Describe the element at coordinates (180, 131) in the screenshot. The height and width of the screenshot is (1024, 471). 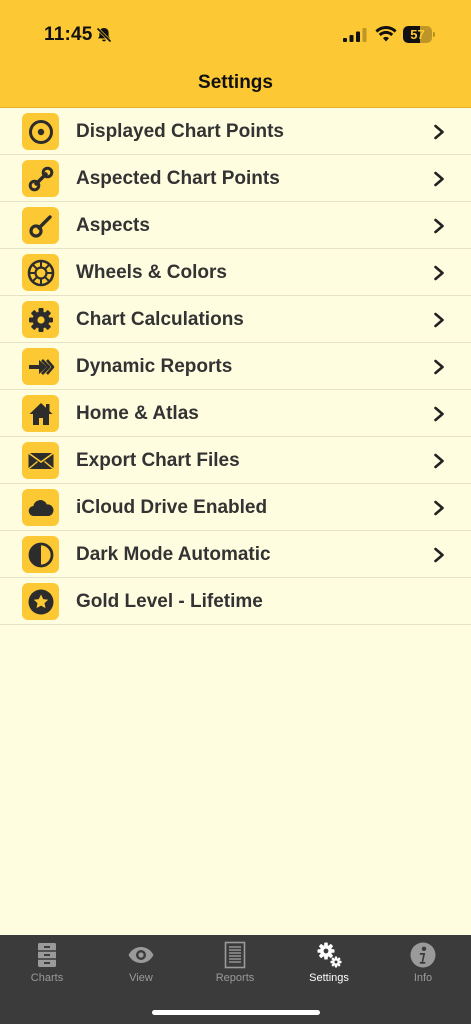
I see `settings-row-label: Displayed Chart Points` at that location.